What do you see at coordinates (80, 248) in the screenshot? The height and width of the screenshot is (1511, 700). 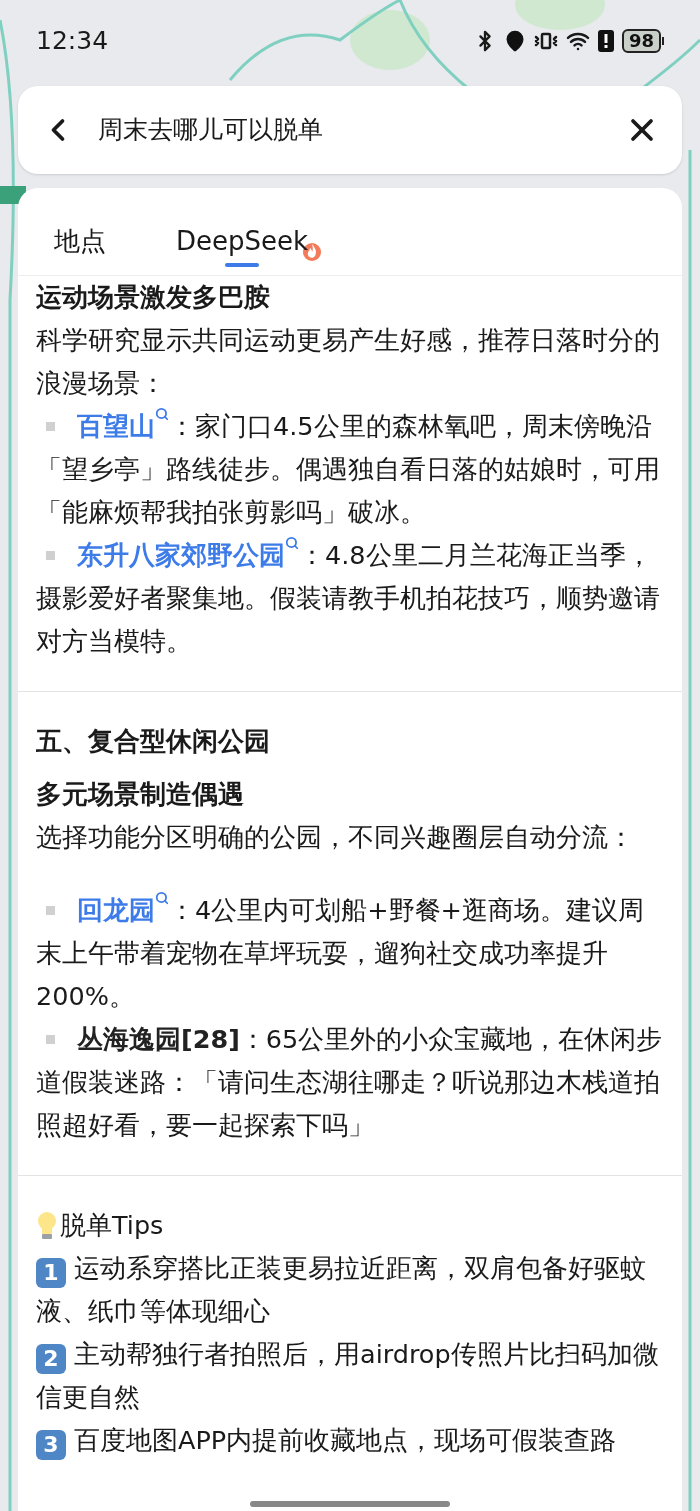 I see `tab: 地点` at bounding box center [80, 248].